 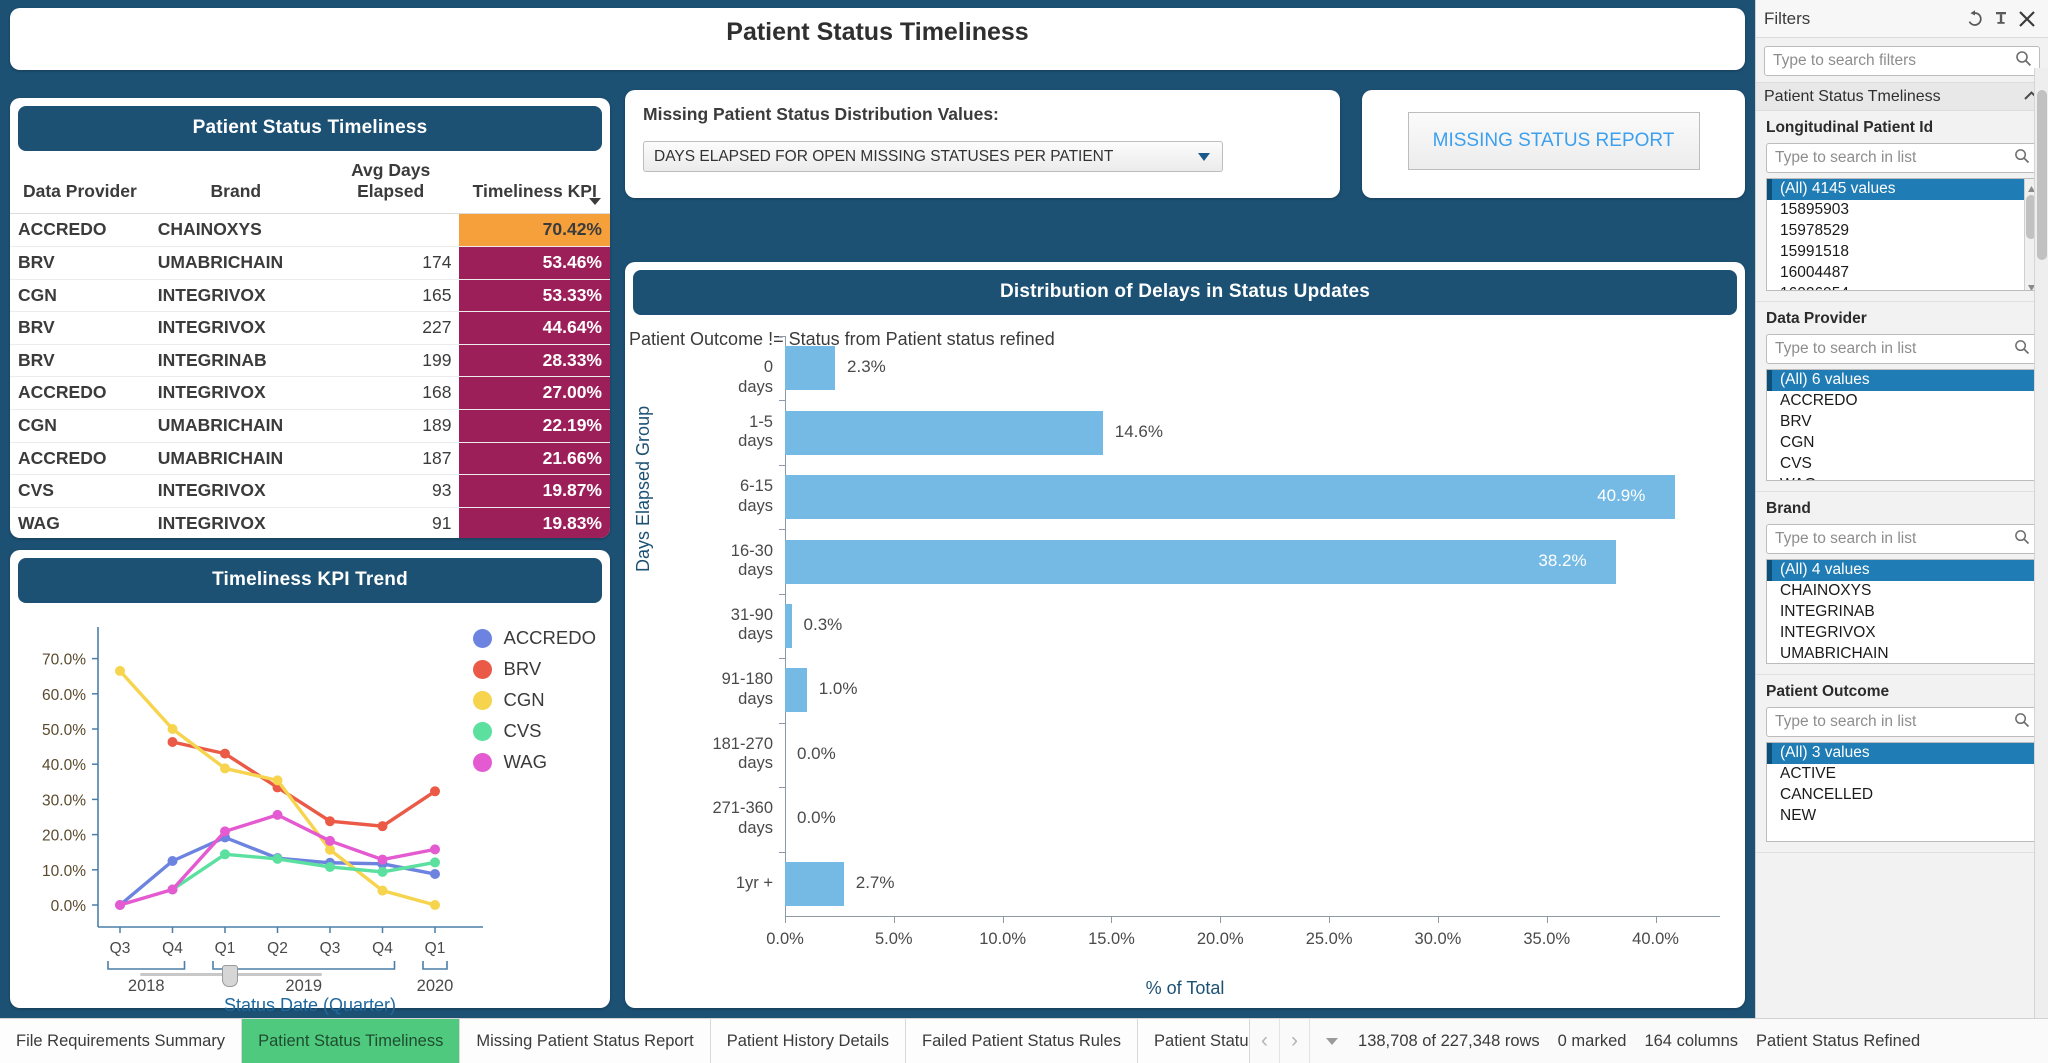 What do you see at coordinates (1902, 633) in the screenshot?
I see `filter-item: INTEGRIVOX` at bounding box center [1902, 633].